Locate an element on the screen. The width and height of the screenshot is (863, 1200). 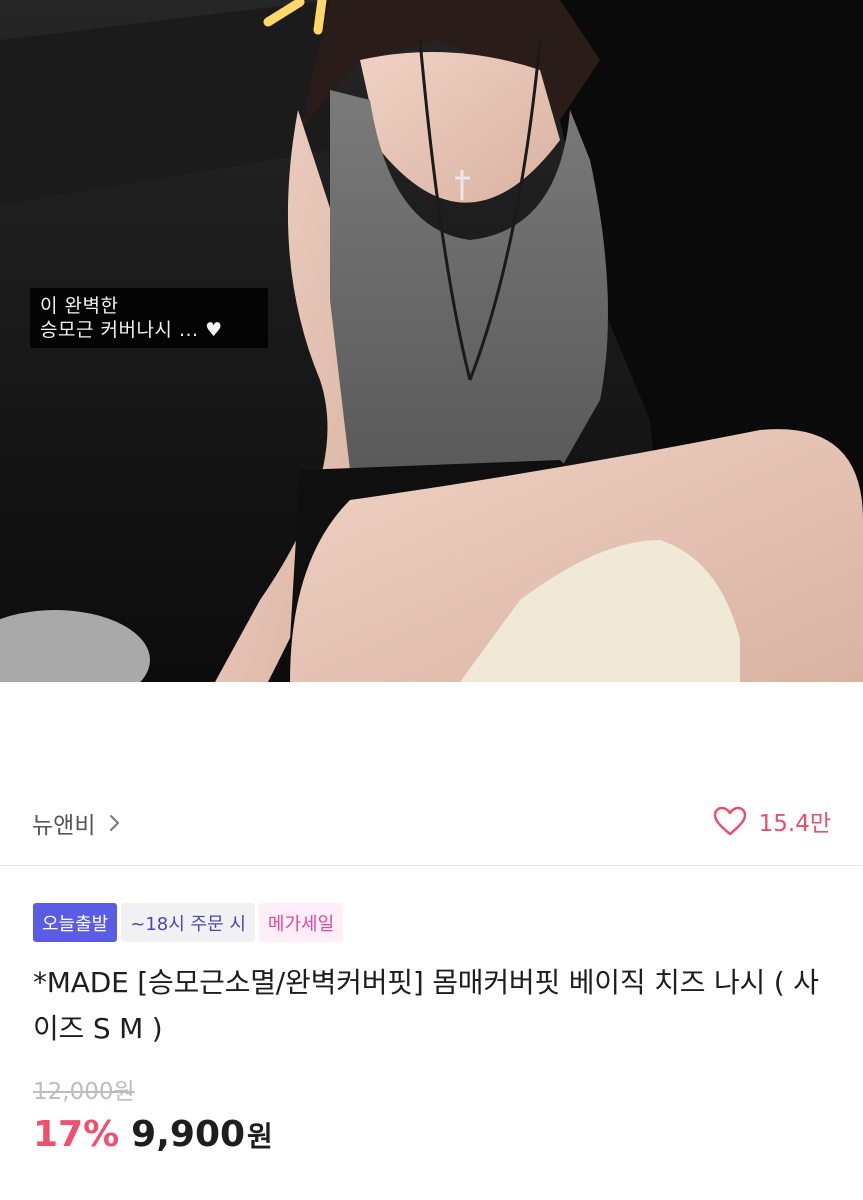
sale-price: 9,900 is located at coordinates (188, 1134).